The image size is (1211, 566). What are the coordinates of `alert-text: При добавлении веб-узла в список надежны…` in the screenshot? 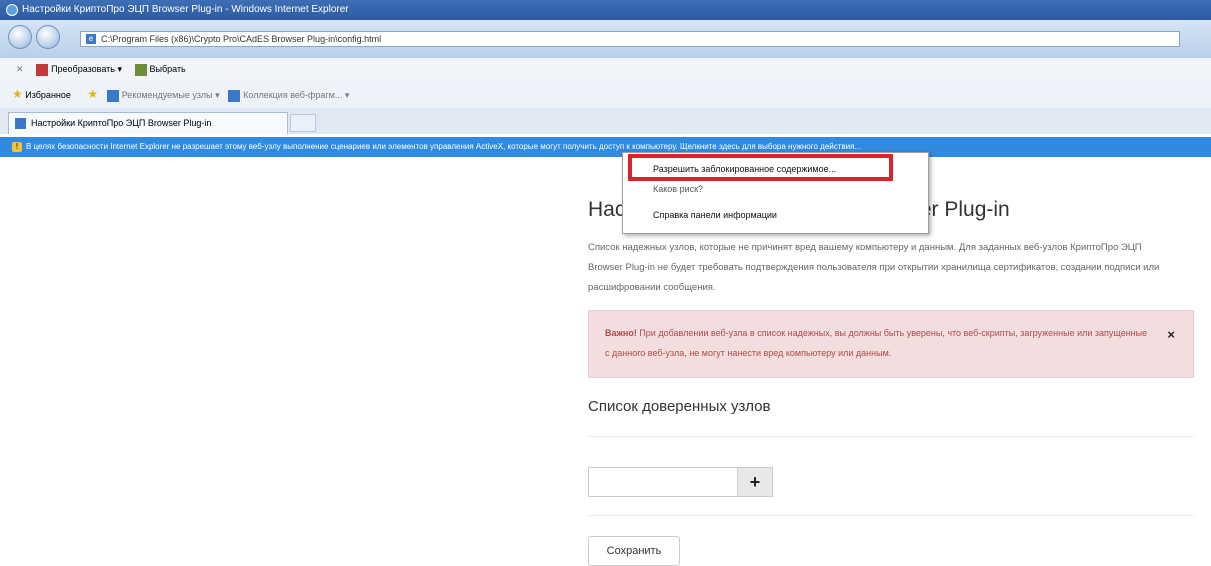 It's located at (876, 343).